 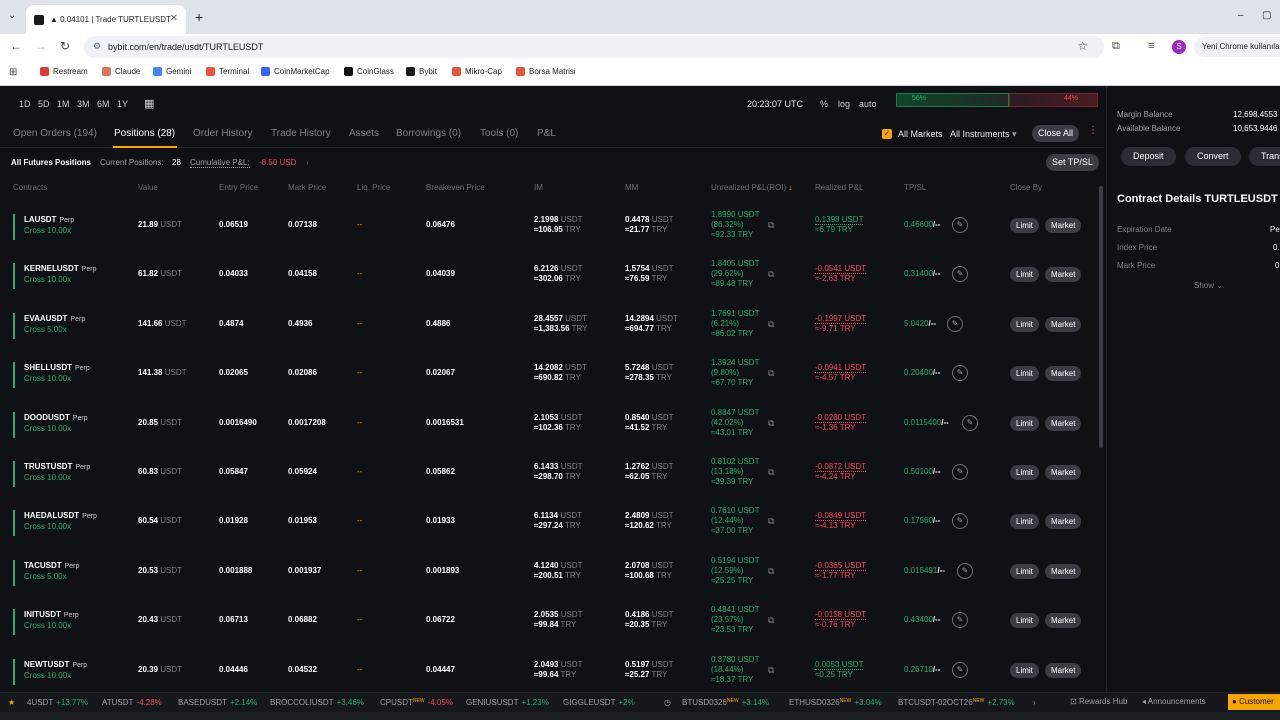 I want to click on close-tab-icon: ✕, so click(x=174, y=18).